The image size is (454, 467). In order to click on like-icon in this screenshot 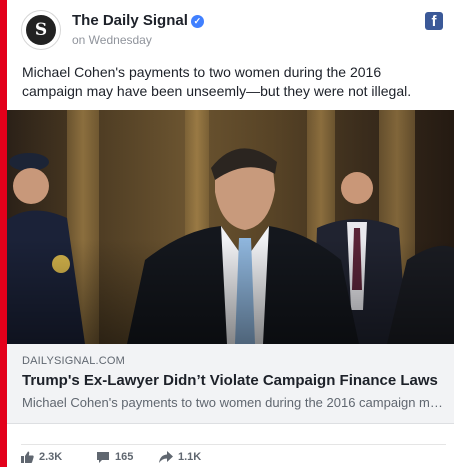, I will do `click(27, 457)`.